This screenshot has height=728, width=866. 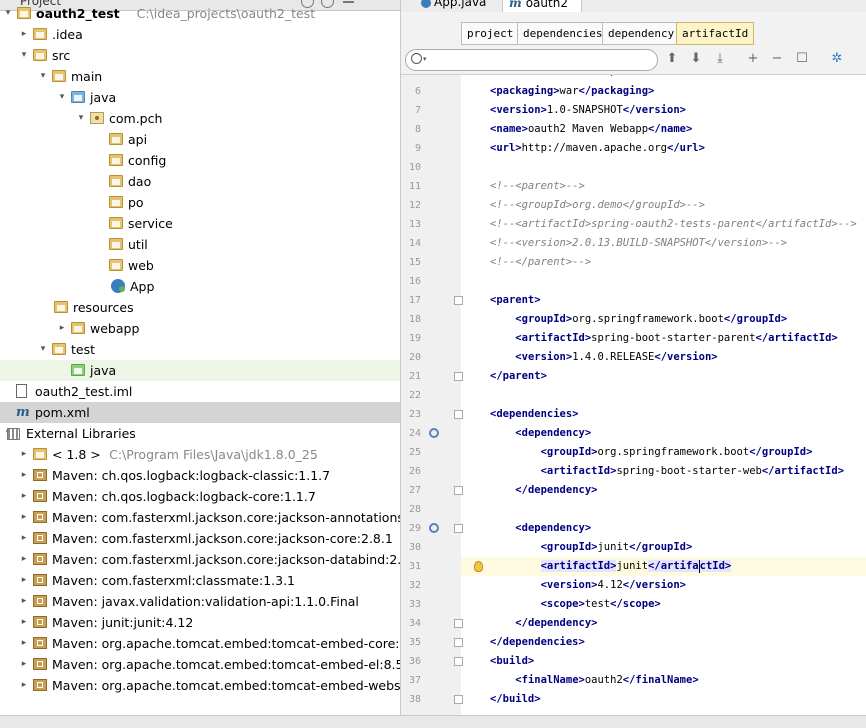 I want to click on search-history-icon: ▾, so click(x=425, y=59).